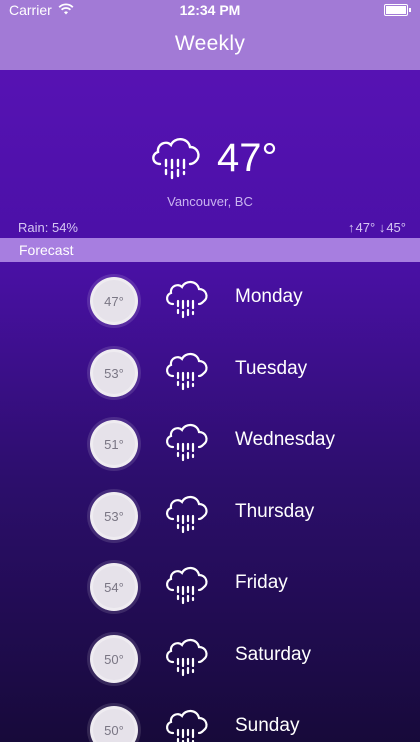  Describe the element at coordinates (247, 158) in the screenshot. I see `current-temperature: 47°` at that location.